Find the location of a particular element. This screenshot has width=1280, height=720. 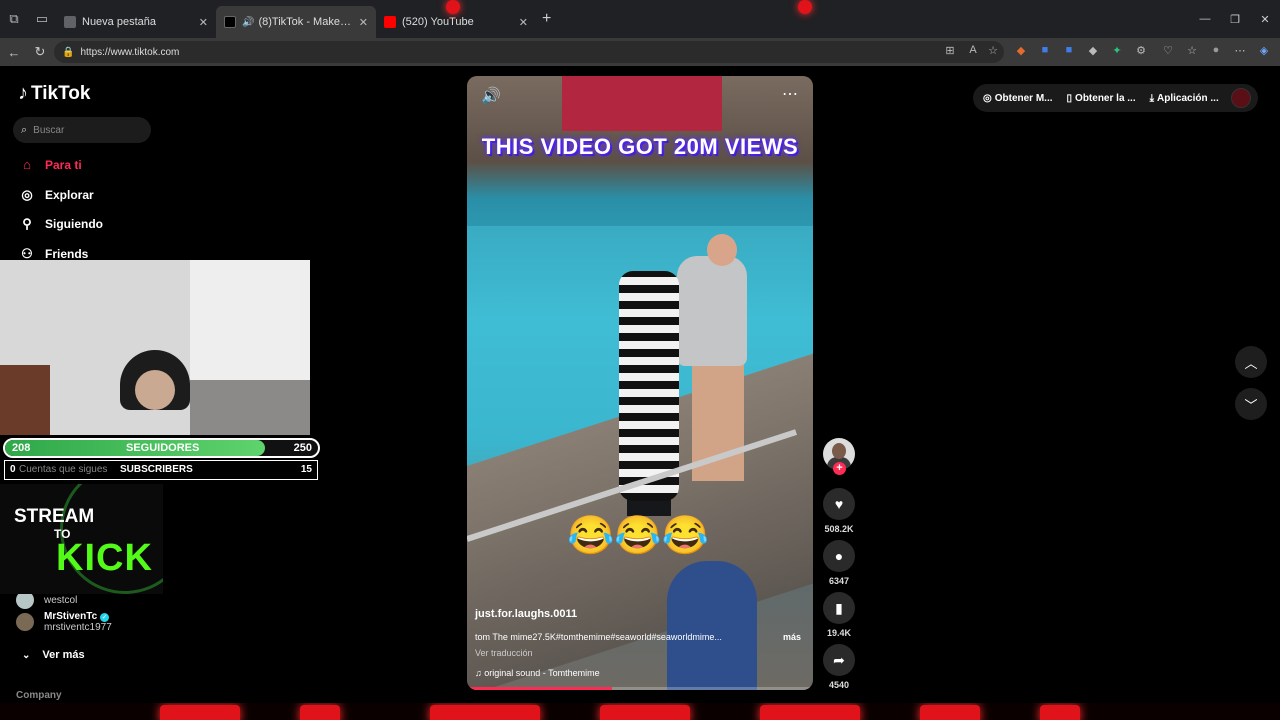

workspaces-icon: ⧉ is located at coordinates (14, 19).